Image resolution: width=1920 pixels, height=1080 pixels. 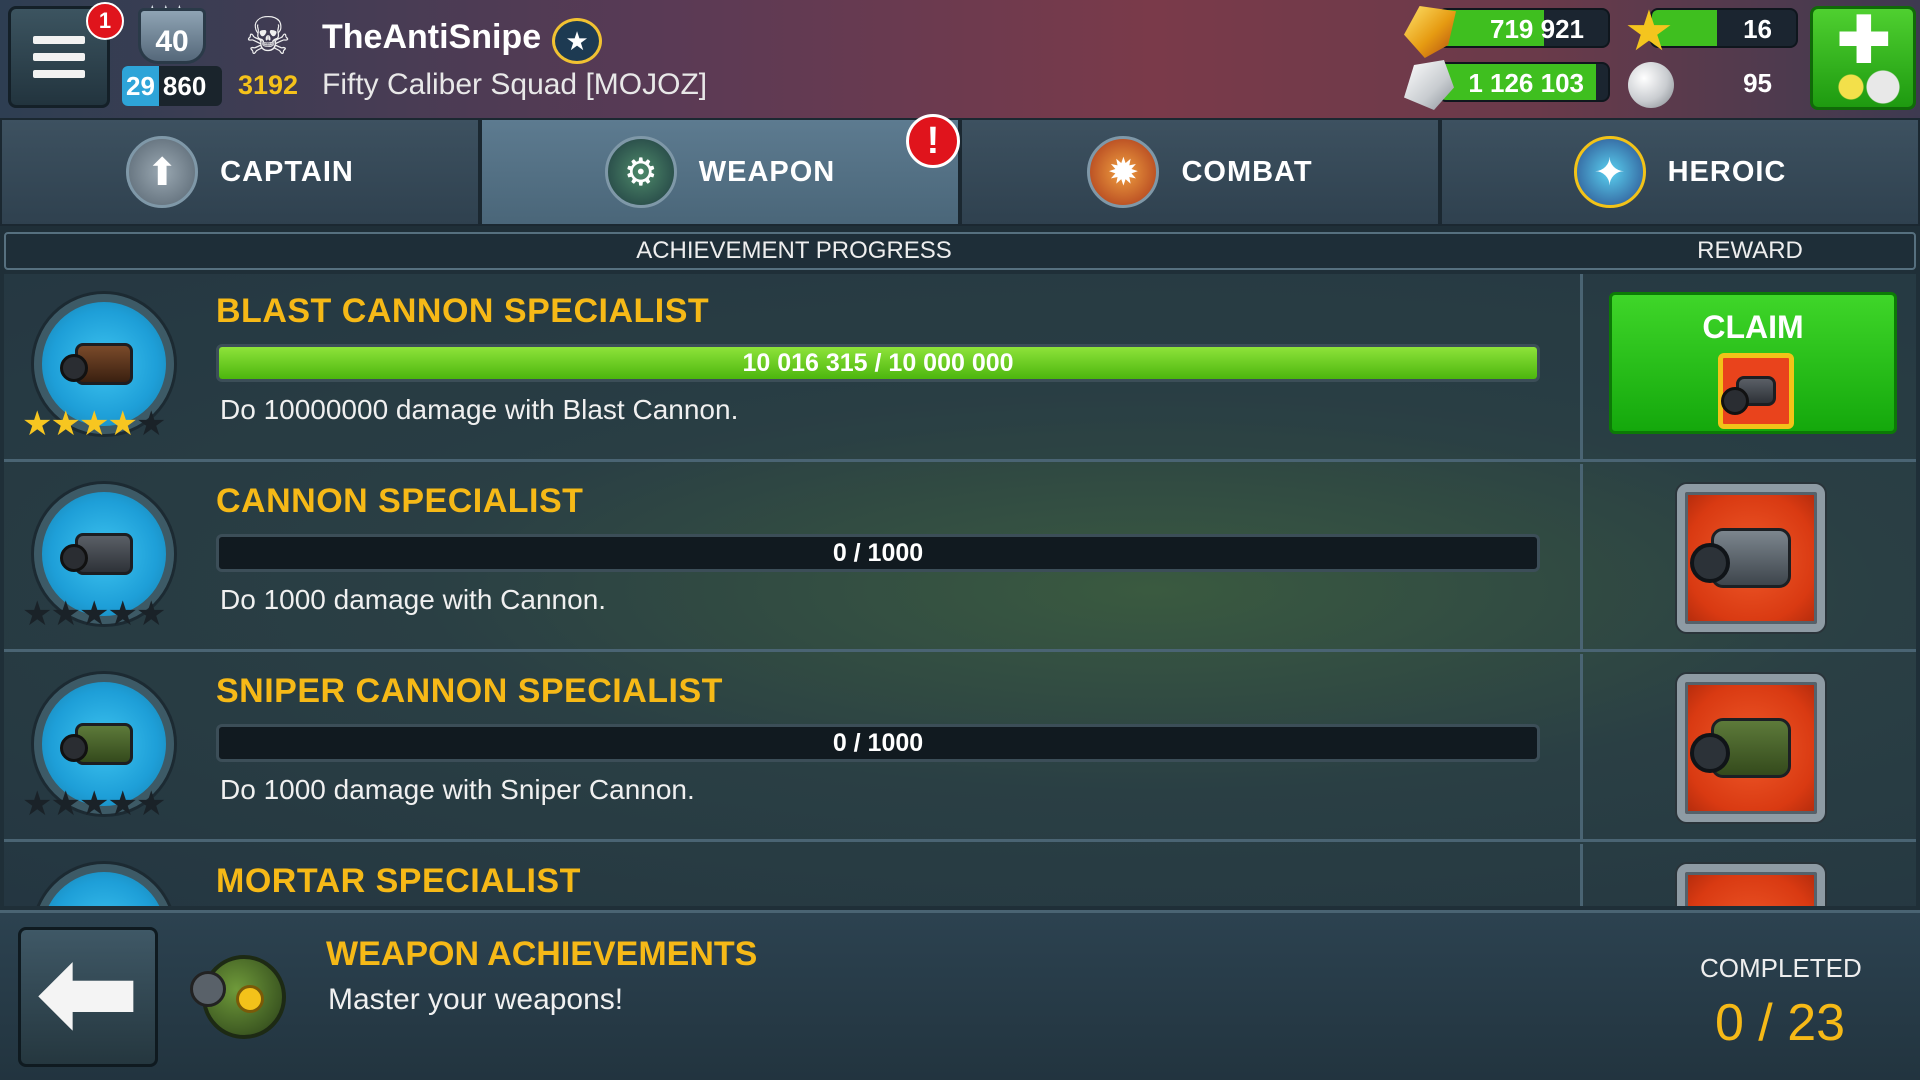 I want to click on mortar-reward-icon, so click(x=1751, y=885).